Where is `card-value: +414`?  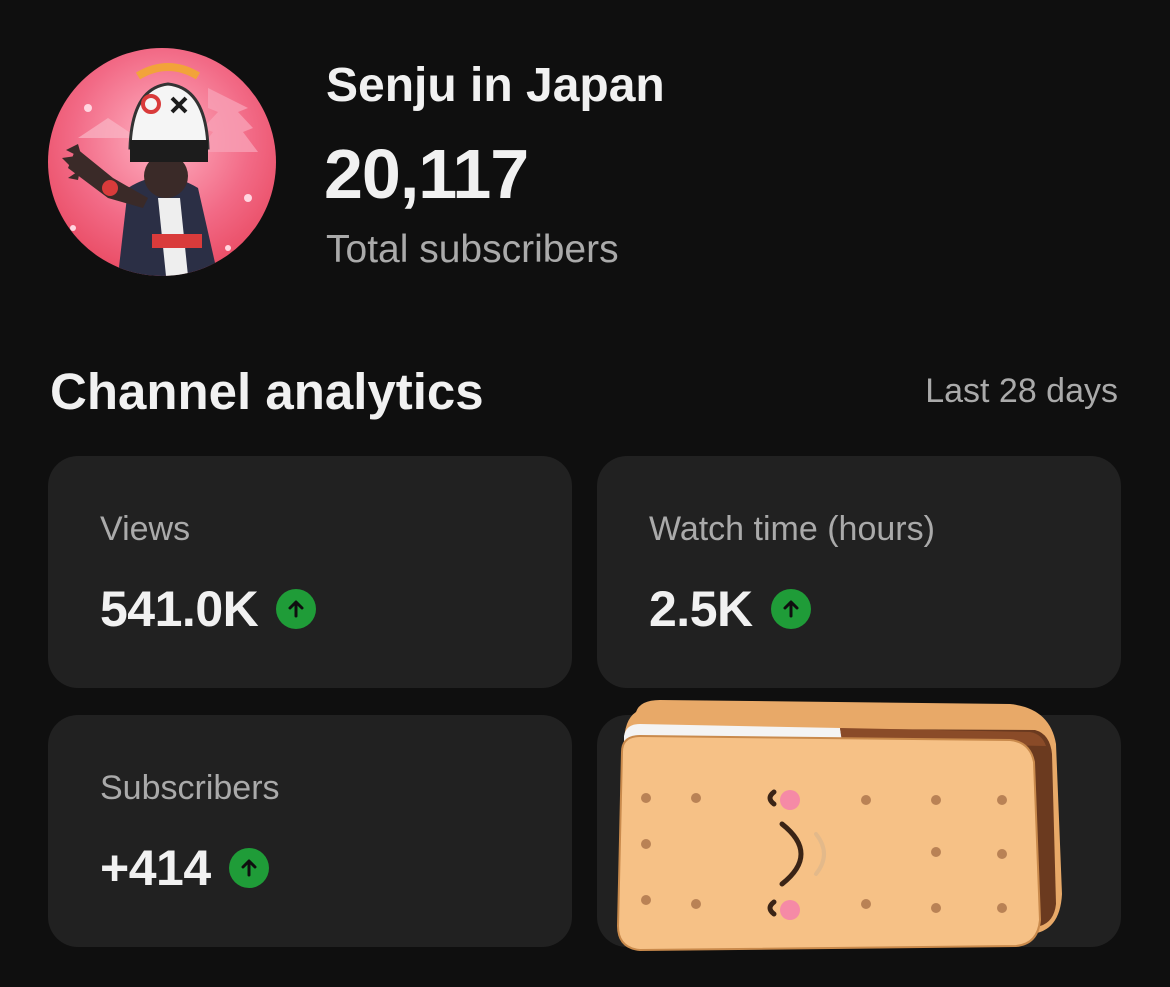
card-value: +414 is located at coordinates (155, 868).